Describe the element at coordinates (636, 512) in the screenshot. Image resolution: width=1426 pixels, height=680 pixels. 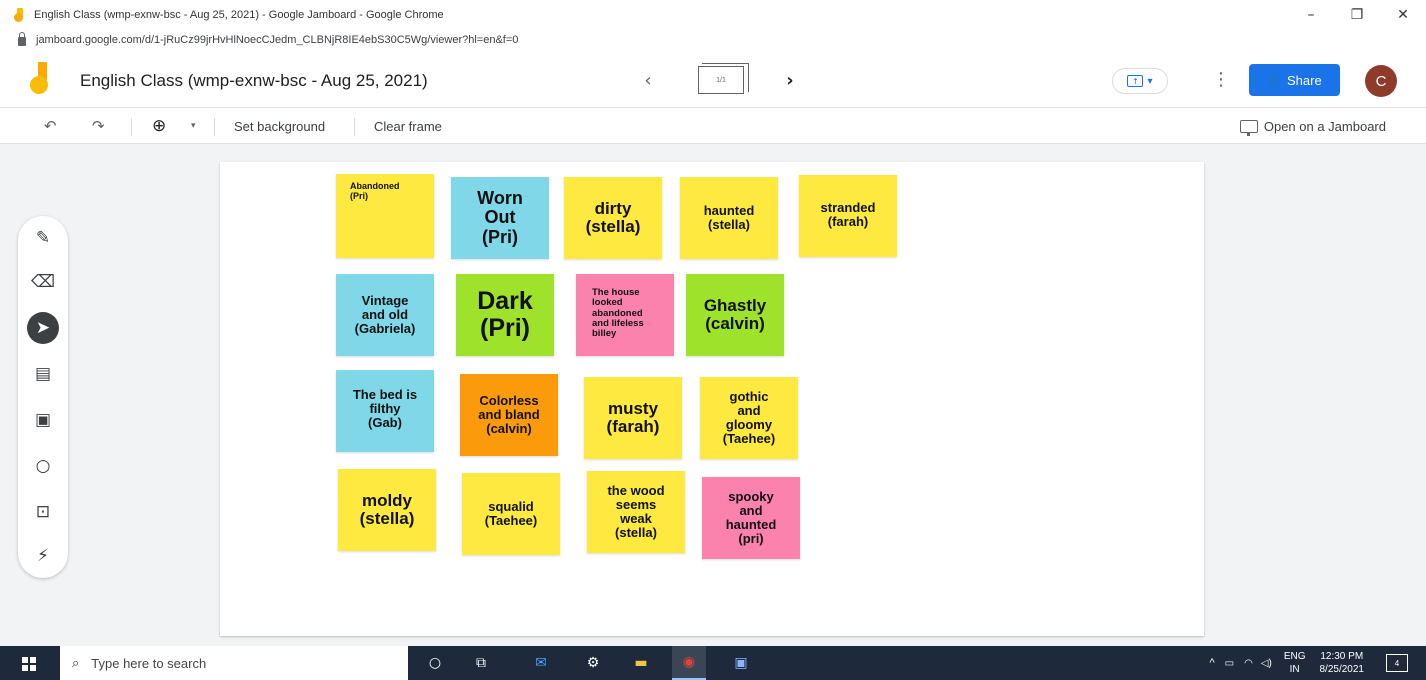
I see `sticky-note: the wood seems weak (stella)` at that location.